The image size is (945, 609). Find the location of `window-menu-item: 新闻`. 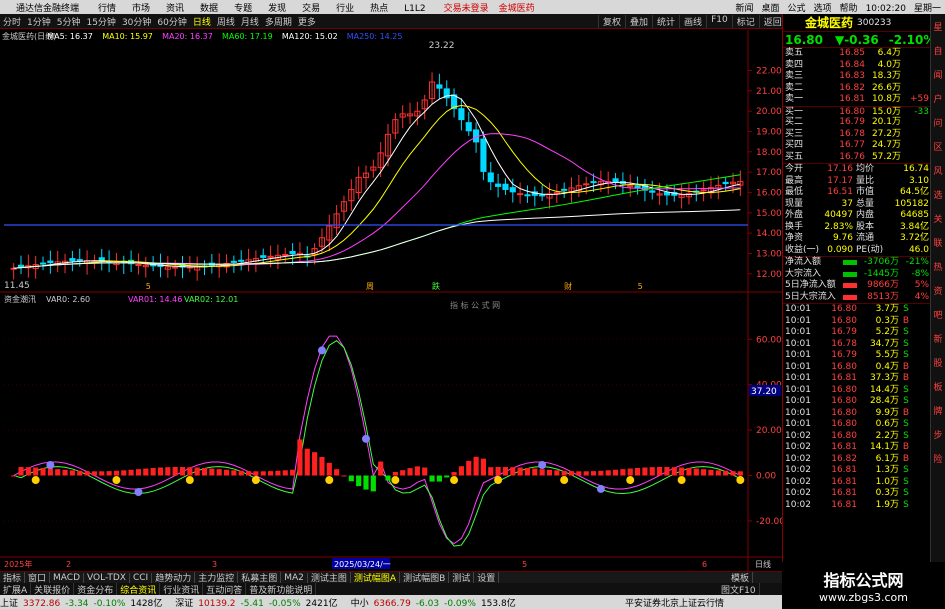

window-menu-item: 新闻 is located at coordinates (744, 9).